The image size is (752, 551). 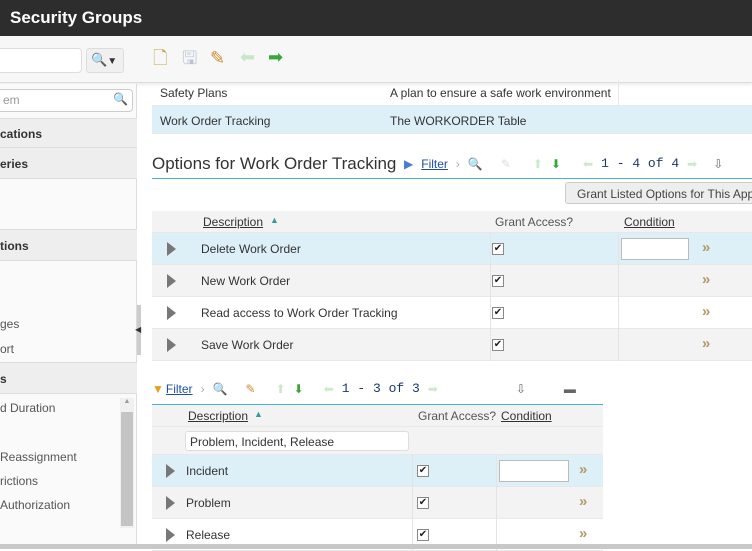 I want to click on section-heading: Options for Work Order Tracking, so click(x=274, y=163).